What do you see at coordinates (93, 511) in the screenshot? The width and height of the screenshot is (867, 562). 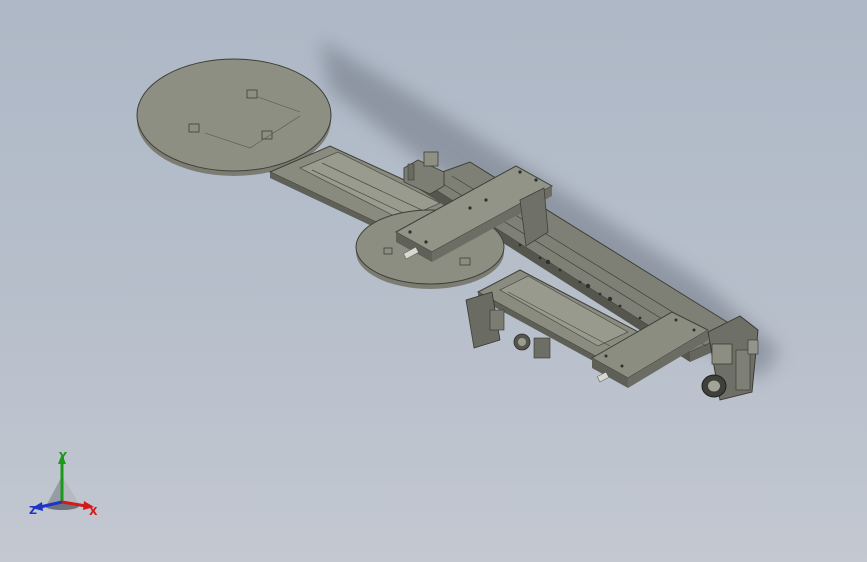 I see `triad-x-label: X` at bounding box center [93, 511].